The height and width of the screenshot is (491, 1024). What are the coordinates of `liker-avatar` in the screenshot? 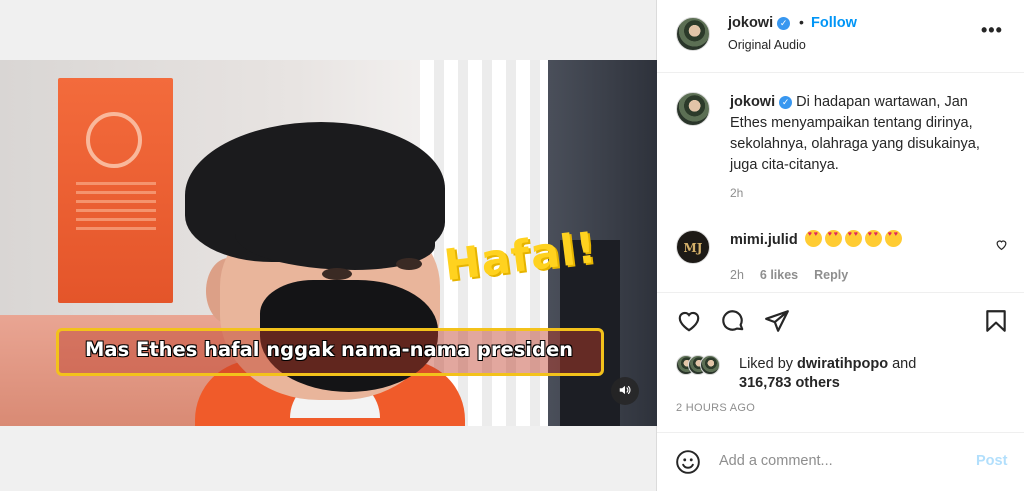 It's located at (710, 365).